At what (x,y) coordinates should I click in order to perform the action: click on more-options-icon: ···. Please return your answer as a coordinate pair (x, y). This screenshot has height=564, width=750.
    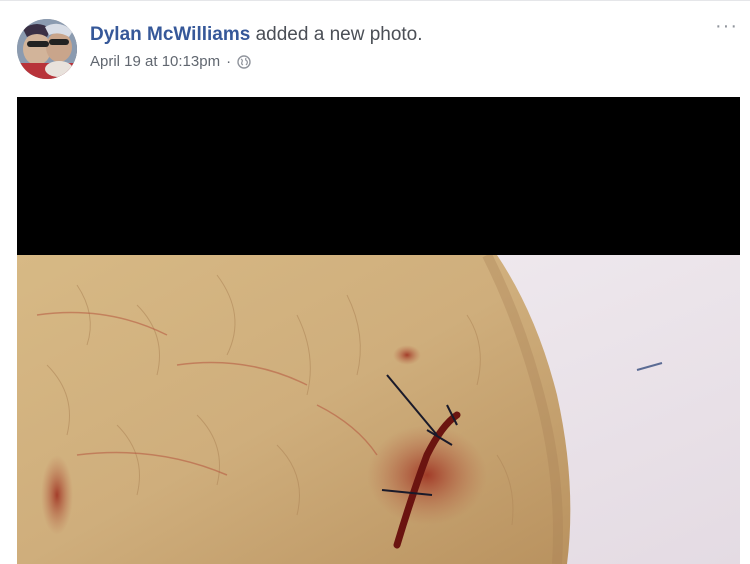
    Looking at the image, I should click on (726, 26).